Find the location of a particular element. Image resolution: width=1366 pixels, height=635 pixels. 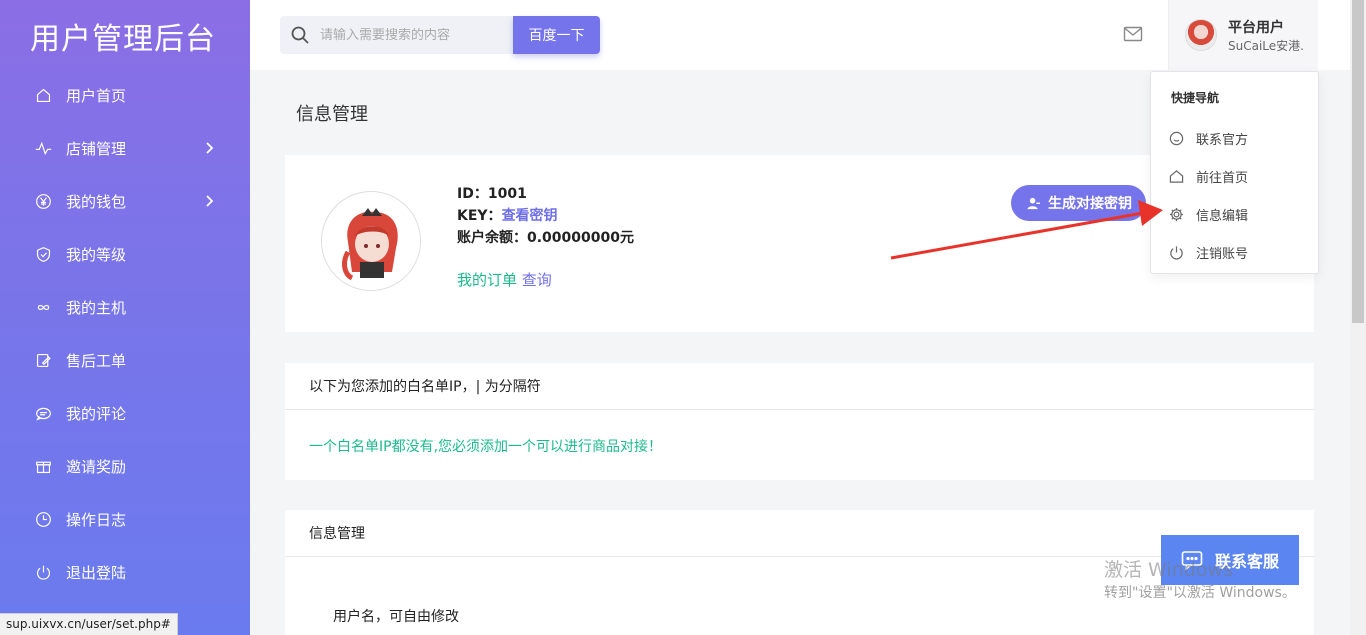

sidebar-item-comments: 我的评论 is located at coordinates (125, 413).